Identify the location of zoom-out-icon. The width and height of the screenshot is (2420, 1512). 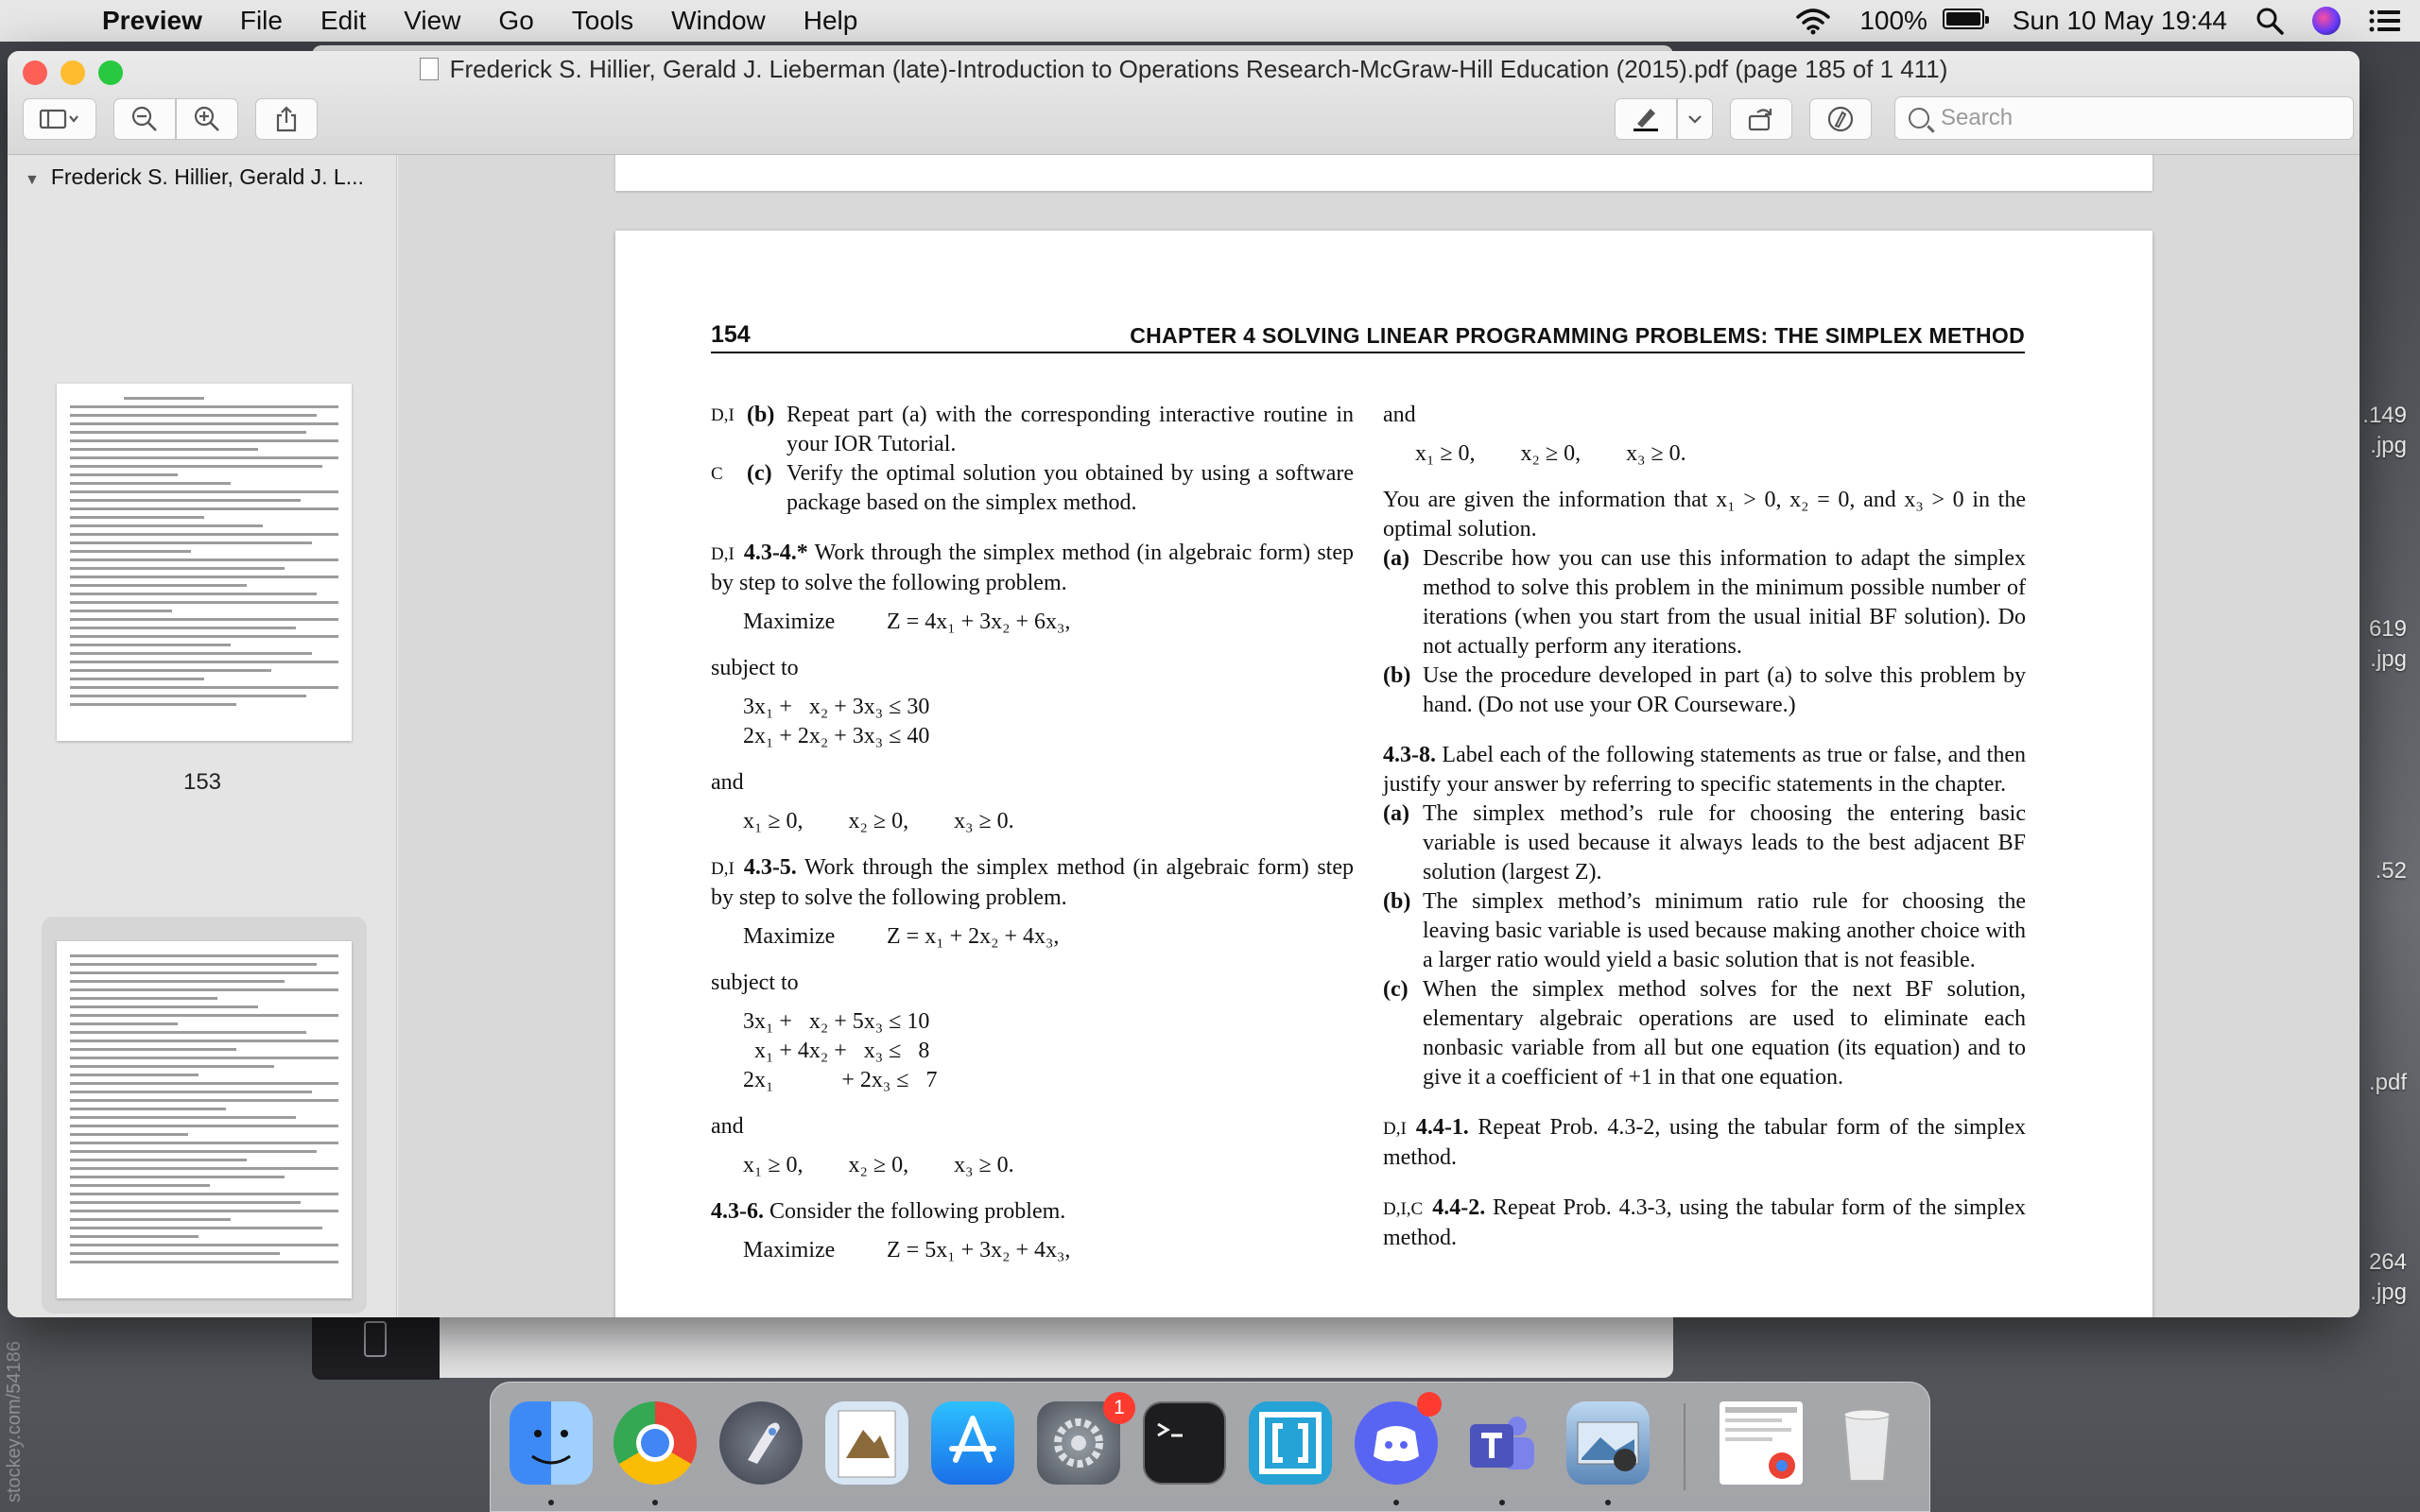
(144, 118).